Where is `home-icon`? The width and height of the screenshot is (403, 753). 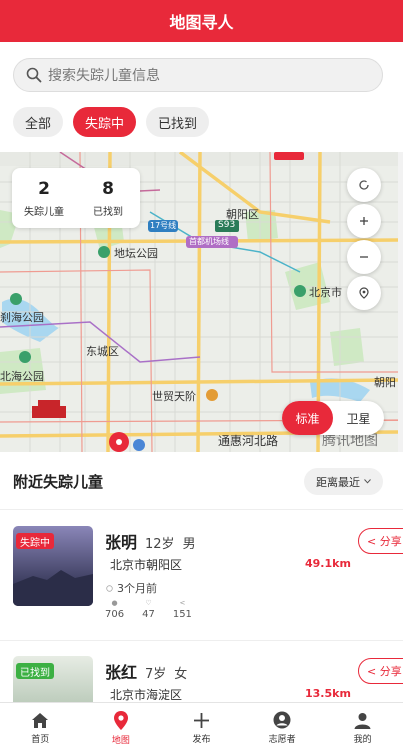 home-icon is located at coordinates (40, 720).